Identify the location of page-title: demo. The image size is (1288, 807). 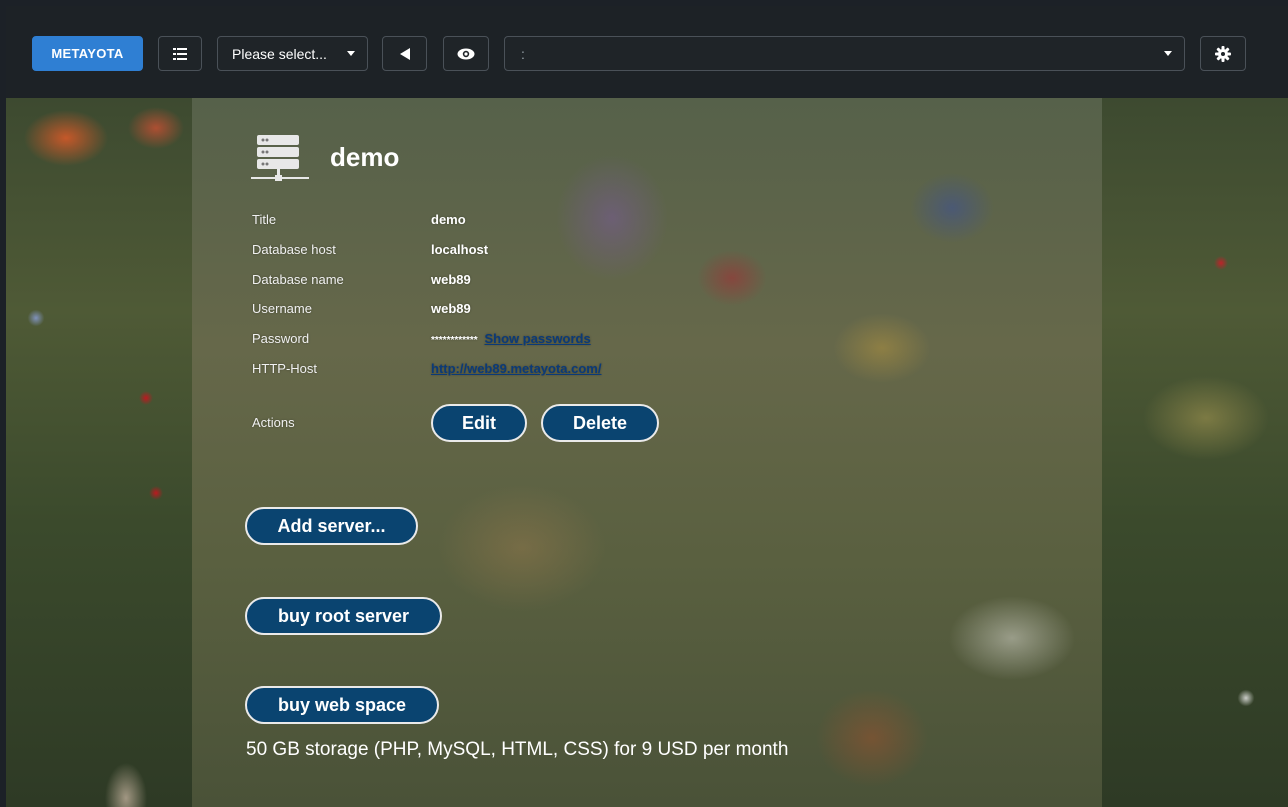
(365, 157).